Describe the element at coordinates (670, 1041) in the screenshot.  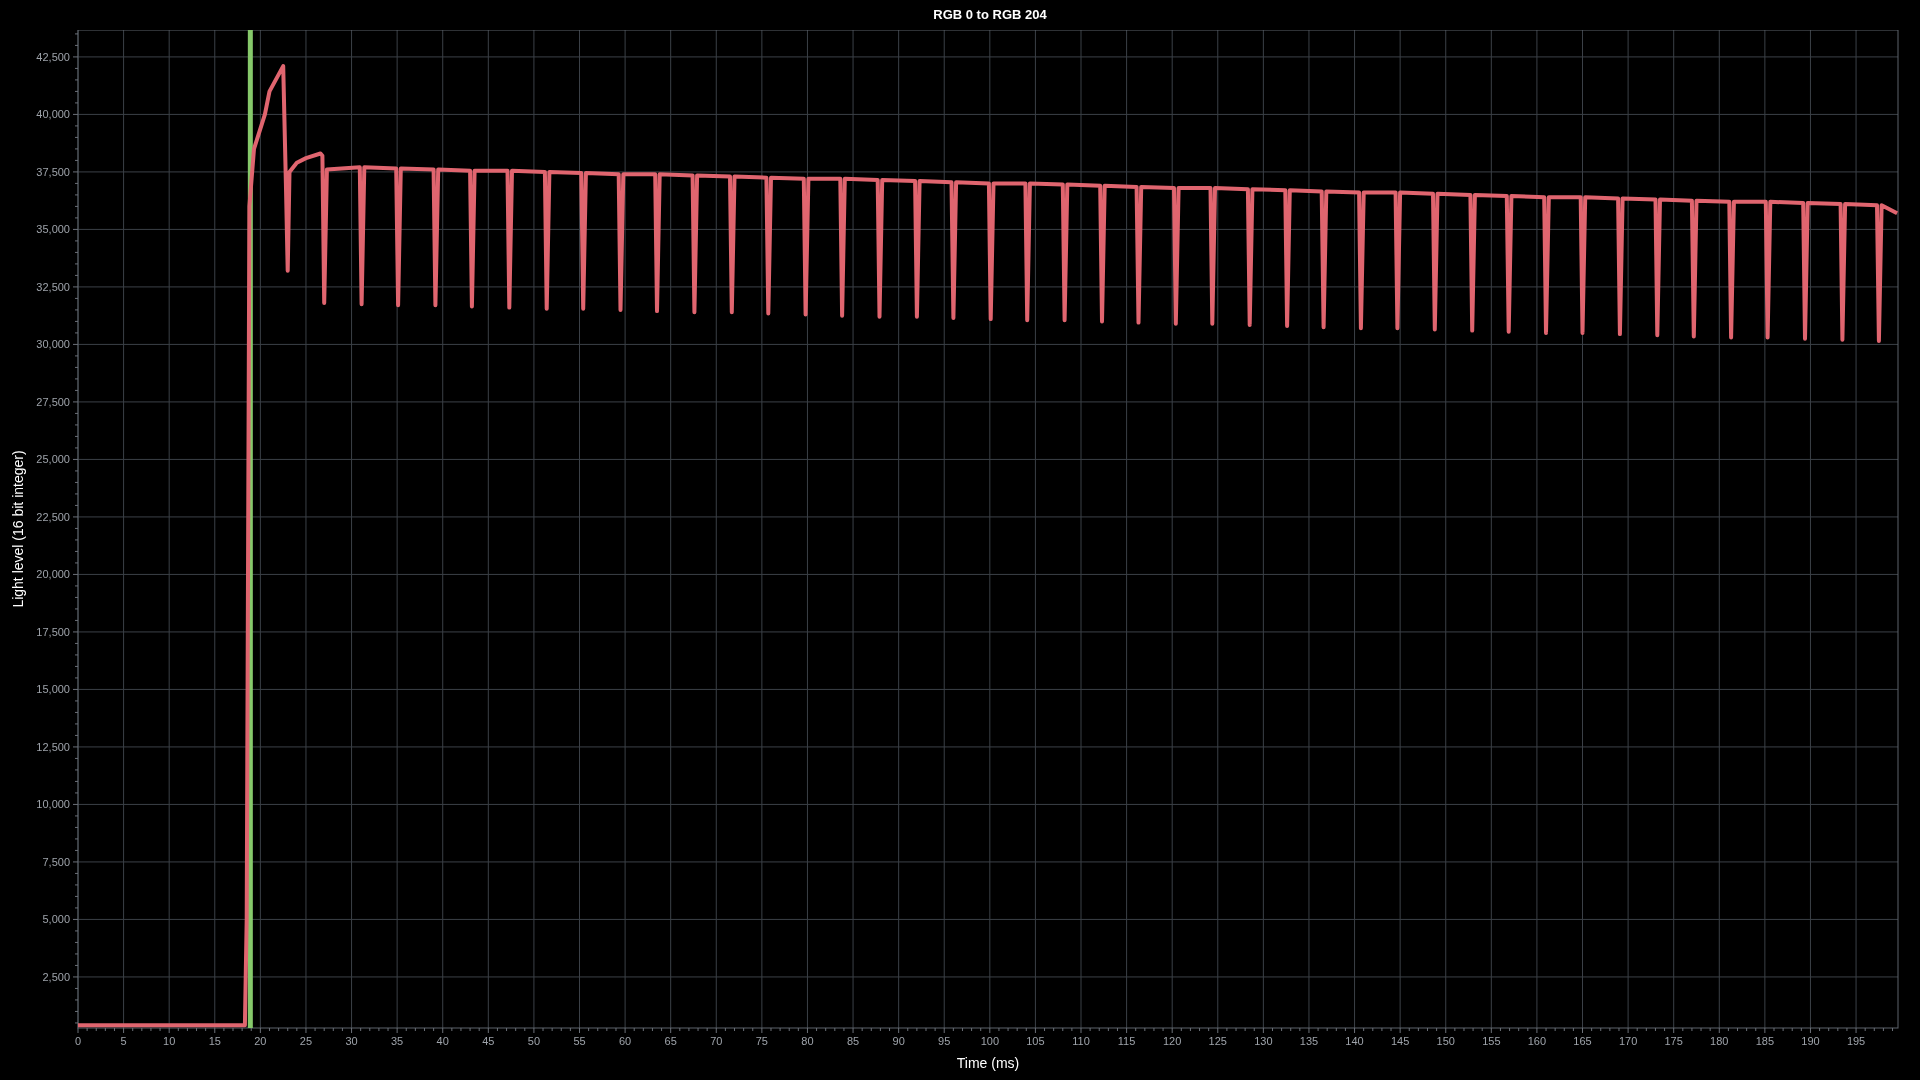
I see `tick-label: 65` at that location.